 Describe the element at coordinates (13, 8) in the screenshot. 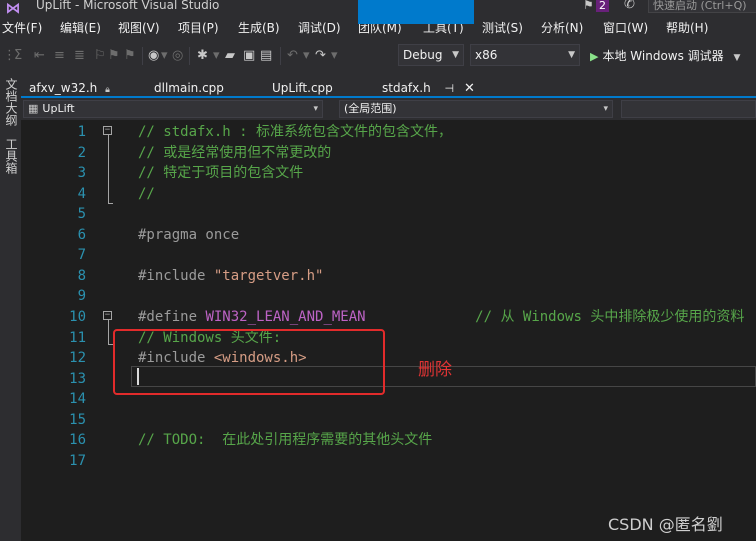

I see `visual-studio-logo-icon: ⋈` at that location.